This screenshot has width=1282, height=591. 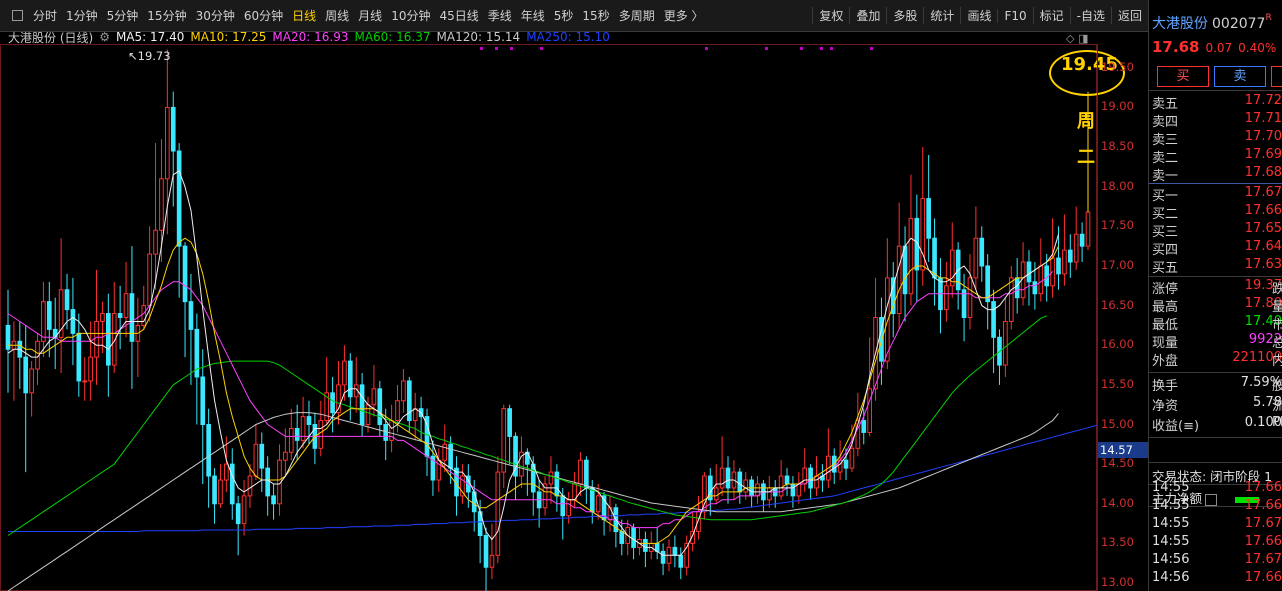 I want to click on period-tab-12: 年线, so click(x=533, y=15).